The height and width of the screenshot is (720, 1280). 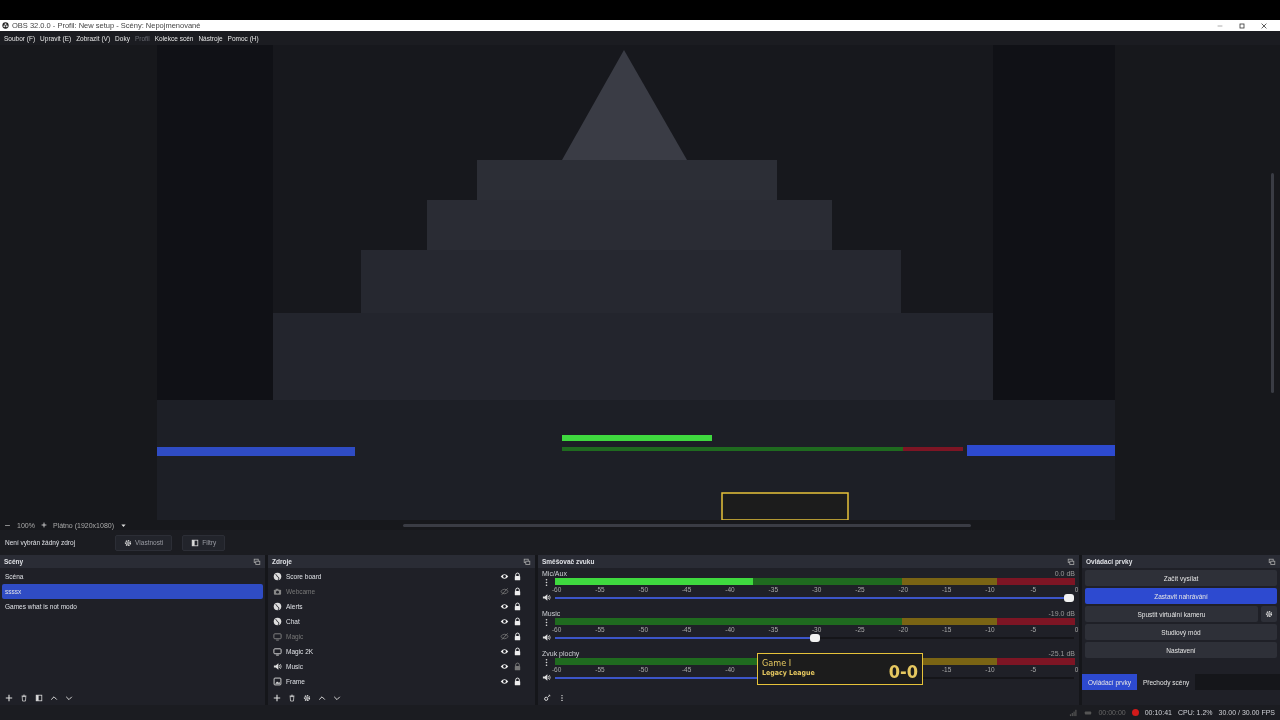 I want to click on app-logo-icon, so click(x=5, y=25).